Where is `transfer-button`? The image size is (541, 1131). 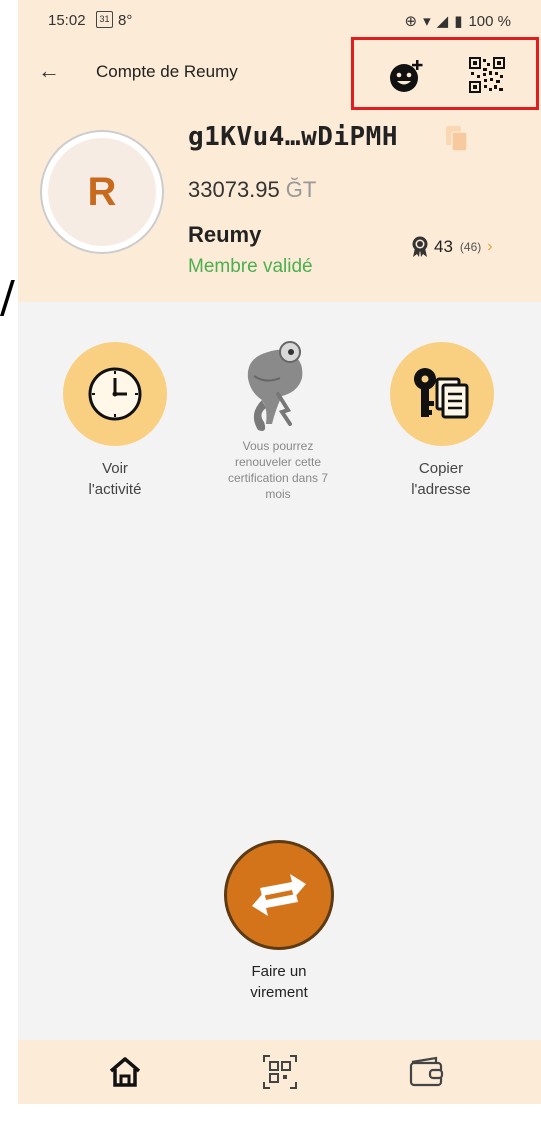
transfer-button is located at coordinates (279, 895).